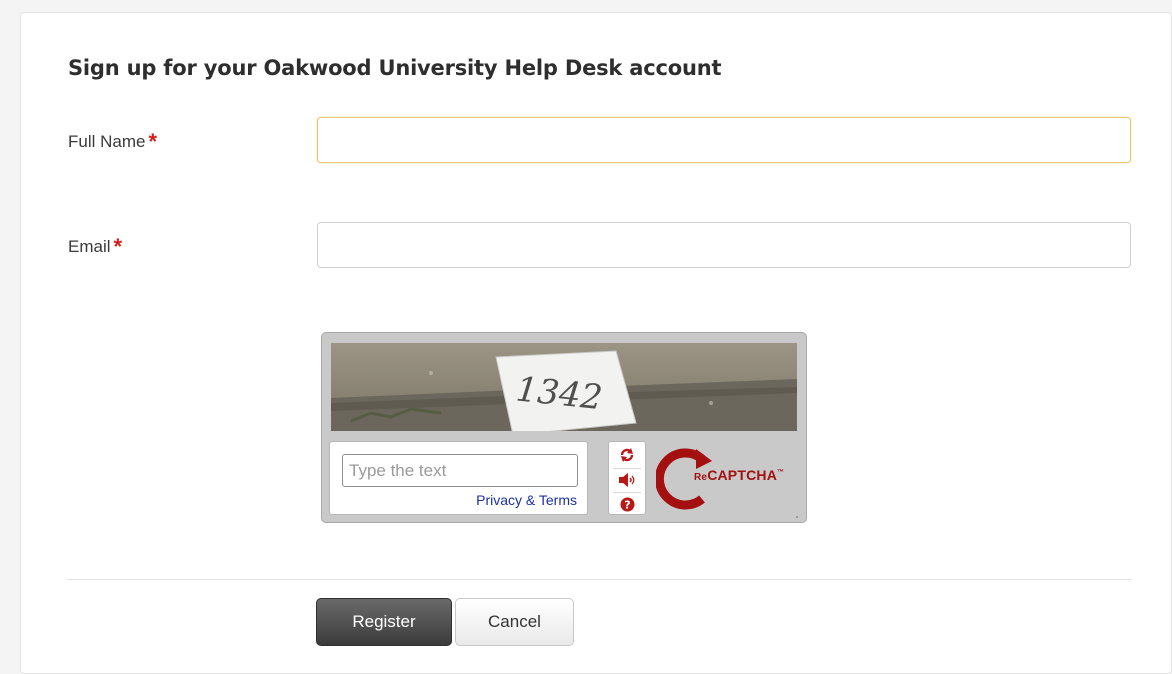 The height and width of the screenshot is (674, 1172). What do you see at coordinates (460, 470) in the screenshot?
I see `captcha-input` at bounding box center [460, 470].